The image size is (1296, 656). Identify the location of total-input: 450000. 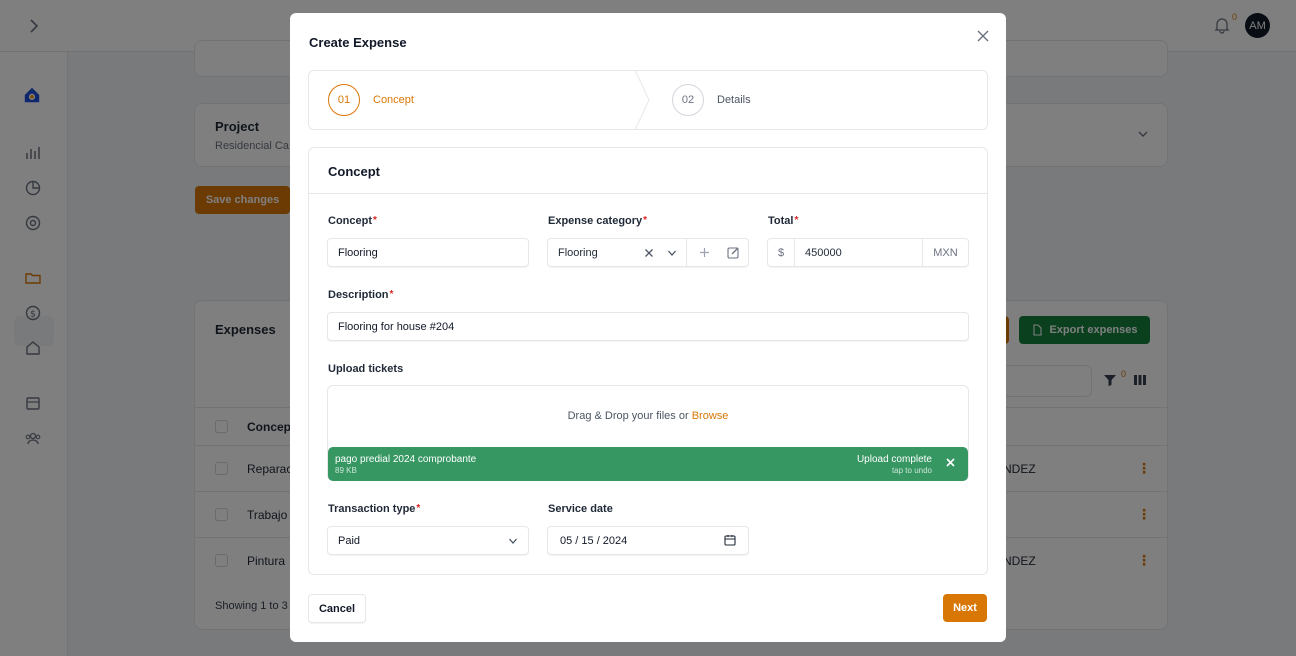
(858, 252).